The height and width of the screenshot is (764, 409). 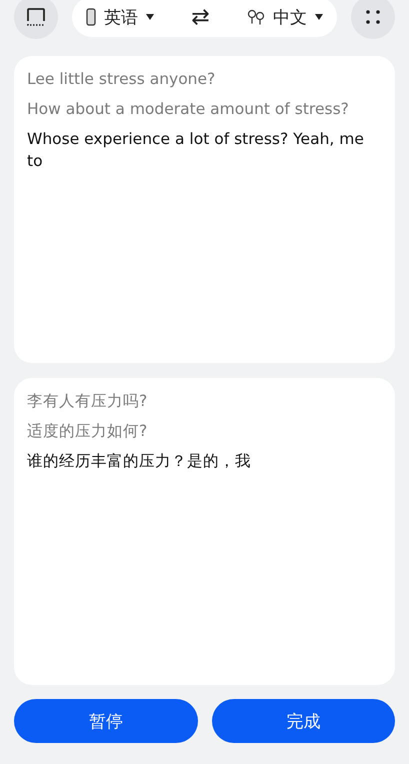 I want to click on transcript-line: 谁的经历丰富的压力？是的，我, so click(x=139, y=461).